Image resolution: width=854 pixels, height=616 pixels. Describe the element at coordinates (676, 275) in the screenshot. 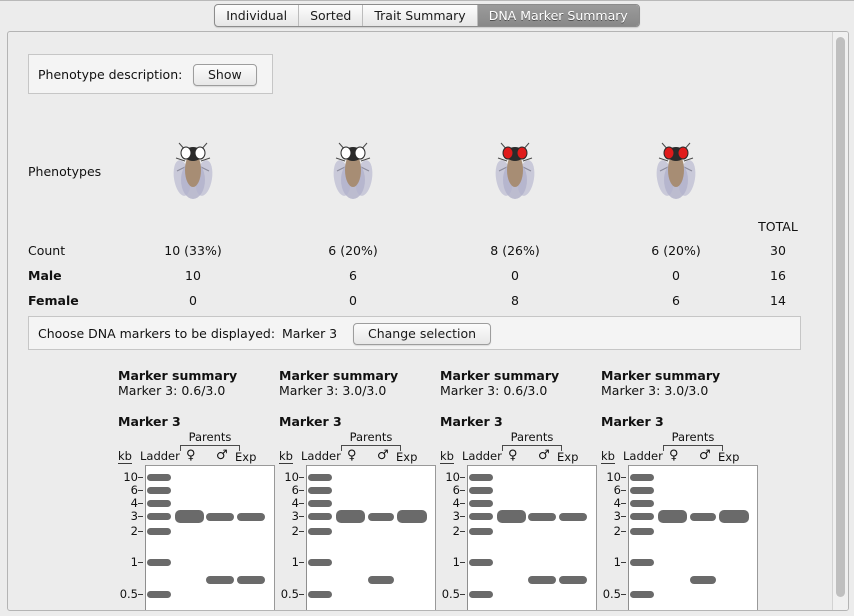

I see `male-value-4: 0` at that location.